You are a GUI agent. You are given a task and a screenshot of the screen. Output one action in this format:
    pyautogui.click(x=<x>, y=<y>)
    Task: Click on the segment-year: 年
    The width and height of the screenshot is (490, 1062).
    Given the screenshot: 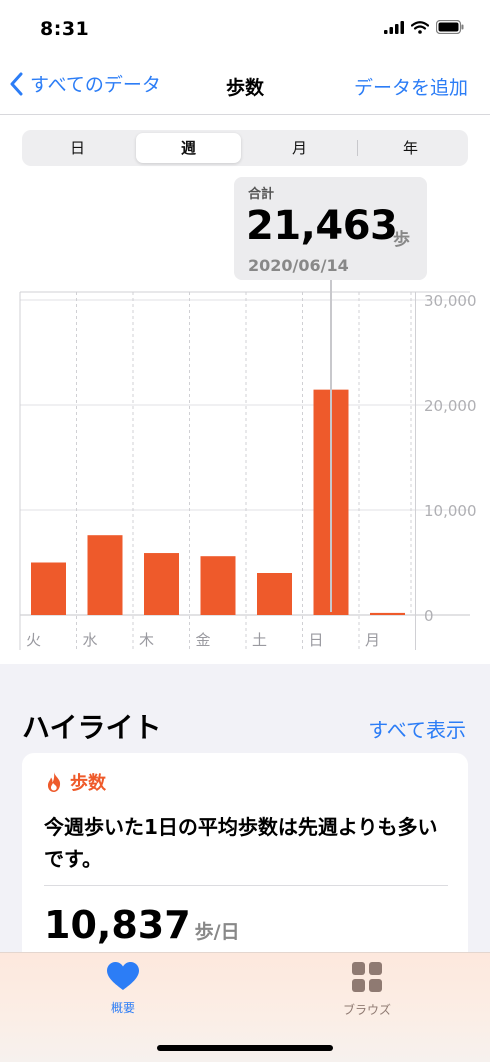 What is the action you would take?
    pyautogui.click(x=410, y=148)
    